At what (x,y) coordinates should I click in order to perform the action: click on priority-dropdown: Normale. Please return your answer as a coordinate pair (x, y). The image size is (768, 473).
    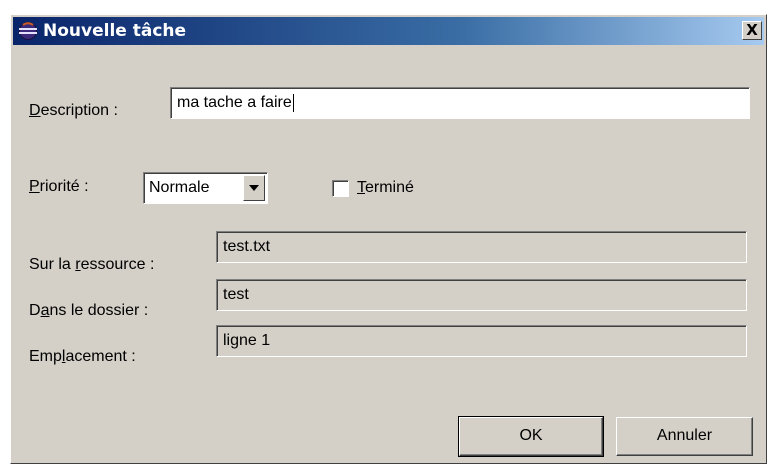
    Looking at the image, I should click on (205, 188).